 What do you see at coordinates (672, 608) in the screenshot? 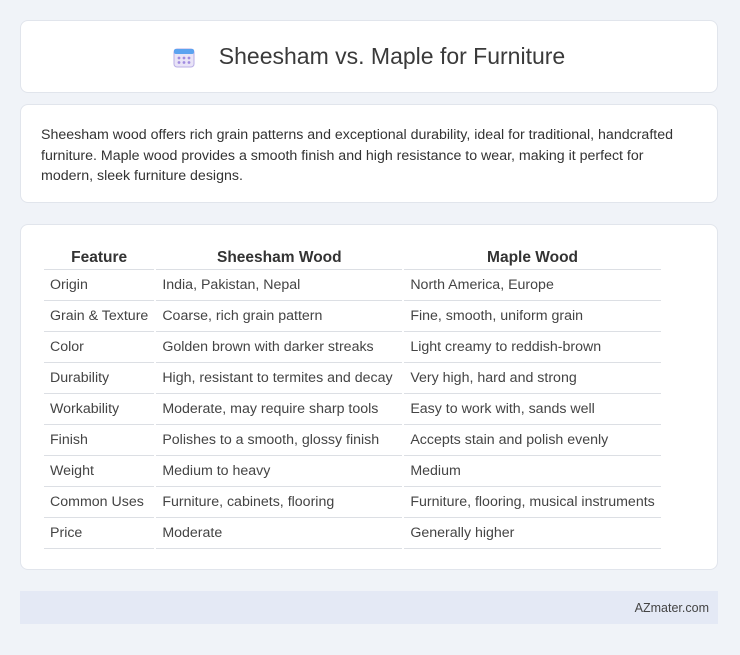
I see `footer-brand: AZmater.com` at bounding box center [672, 608].